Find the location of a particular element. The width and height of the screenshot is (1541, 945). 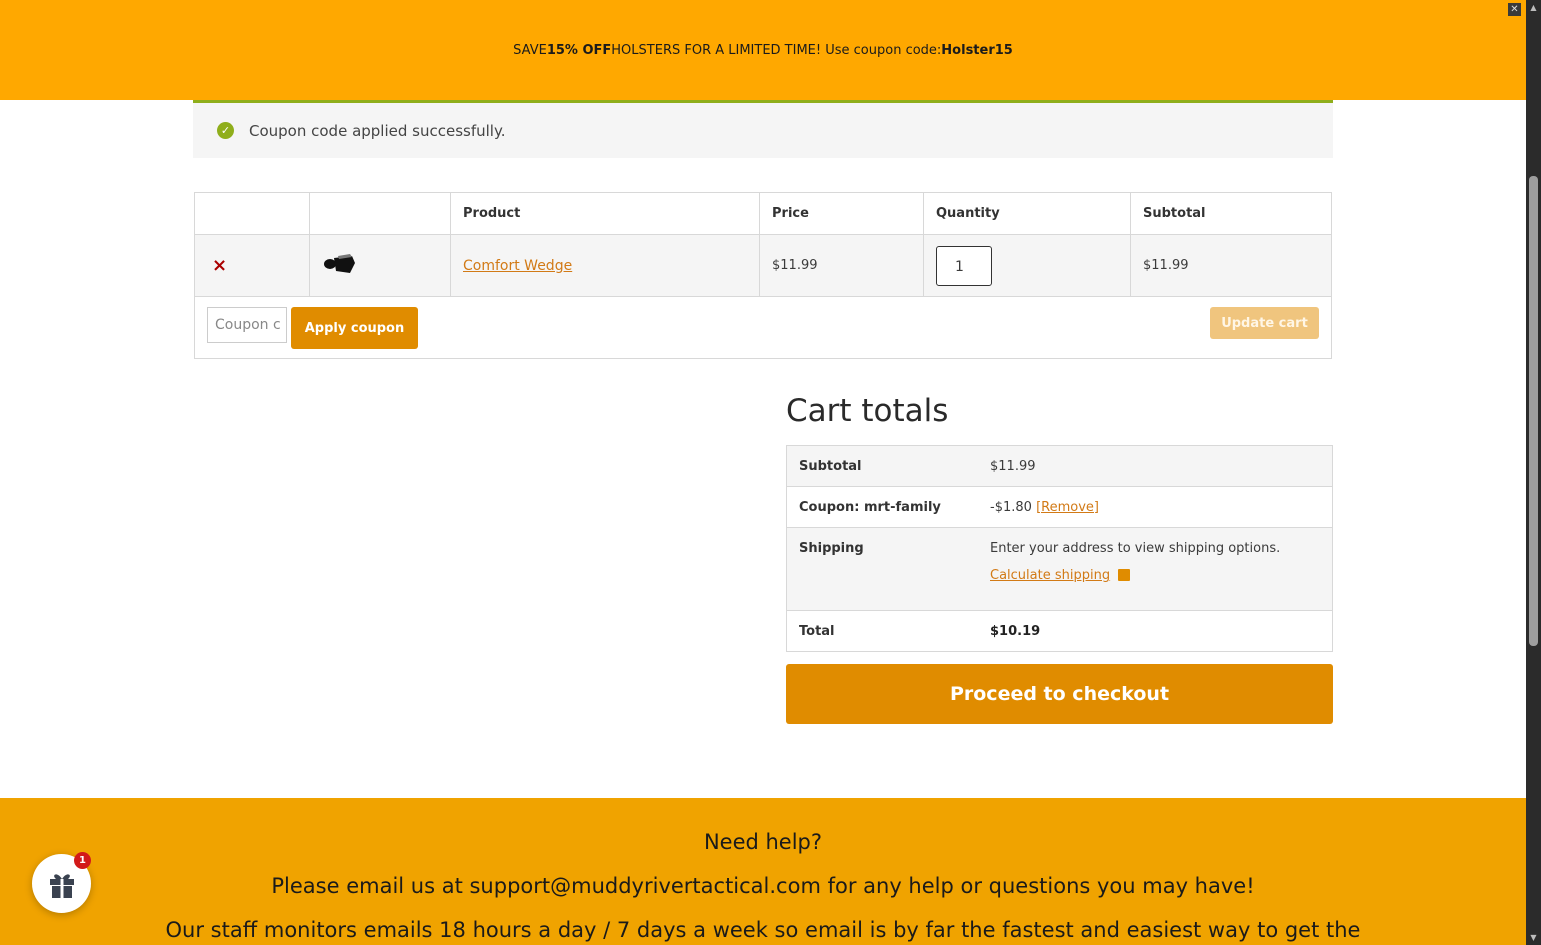

header-price: Price is located at coordinates (841, 213).